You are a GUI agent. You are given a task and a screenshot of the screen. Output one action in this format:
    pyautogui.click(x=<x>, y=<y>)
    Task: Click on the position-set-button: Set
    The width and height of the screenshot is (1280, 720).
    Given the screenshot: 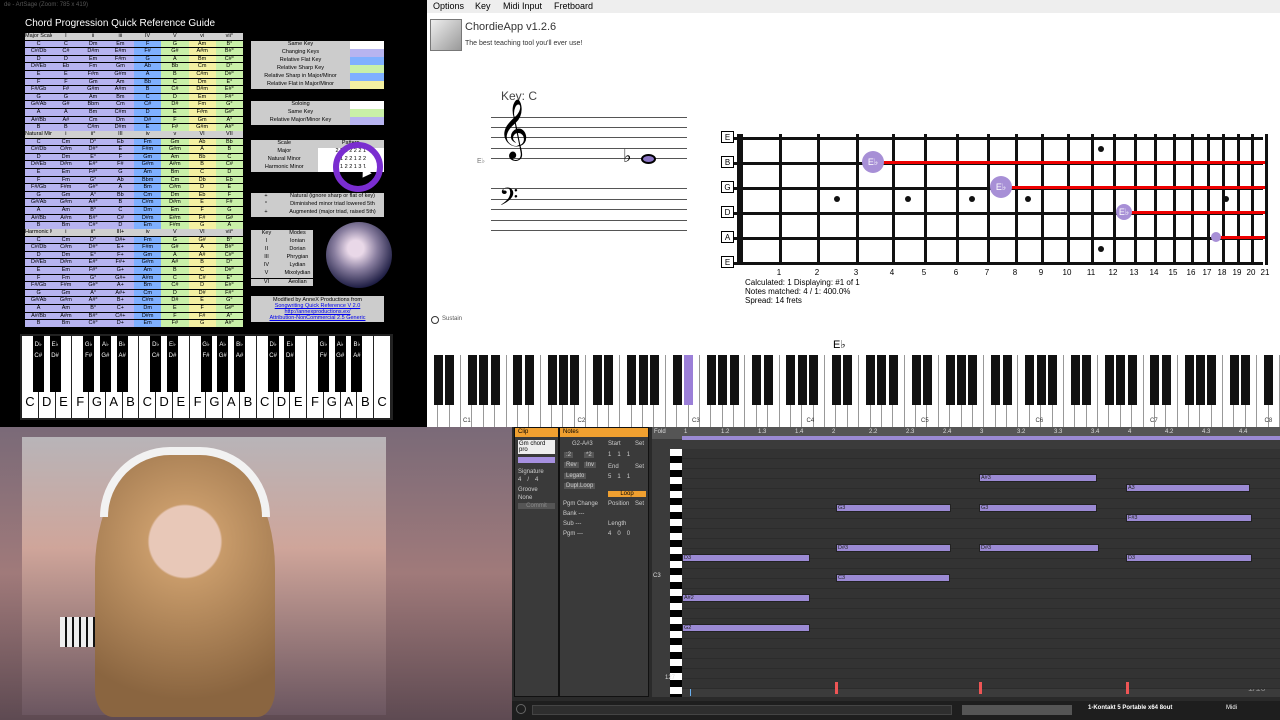 What is the action you would take?
    pyautogui.click(x=639, y=504)
    